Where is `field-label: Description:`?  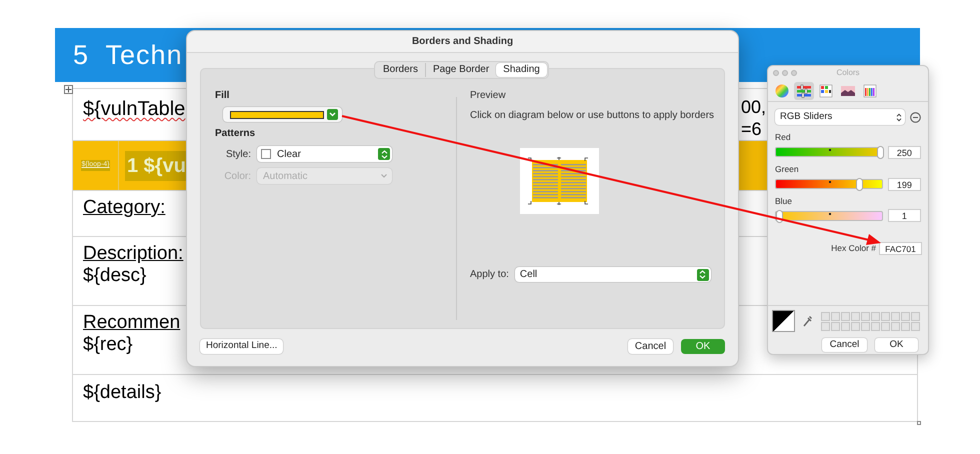 field-label: Description: is located at coordinates (133, 254).